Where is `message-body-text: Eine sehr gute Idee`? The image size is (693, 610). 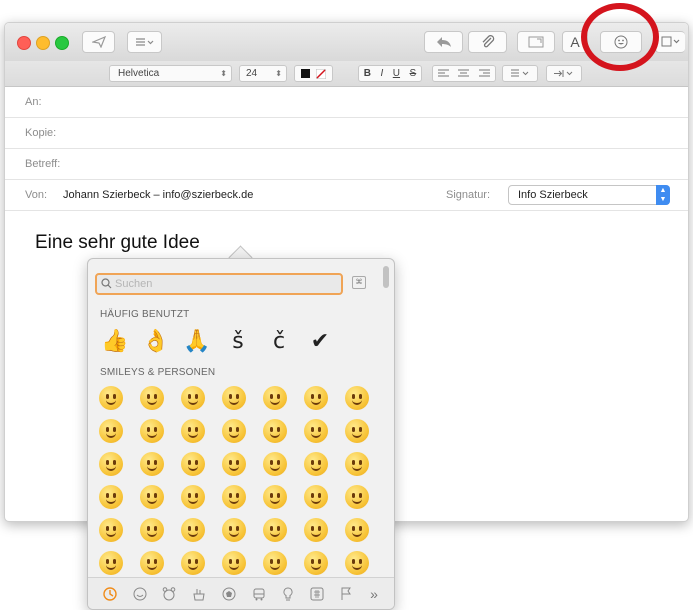 message-body-text: Eine sehr gute Idee is located at coordinates (117, 243).